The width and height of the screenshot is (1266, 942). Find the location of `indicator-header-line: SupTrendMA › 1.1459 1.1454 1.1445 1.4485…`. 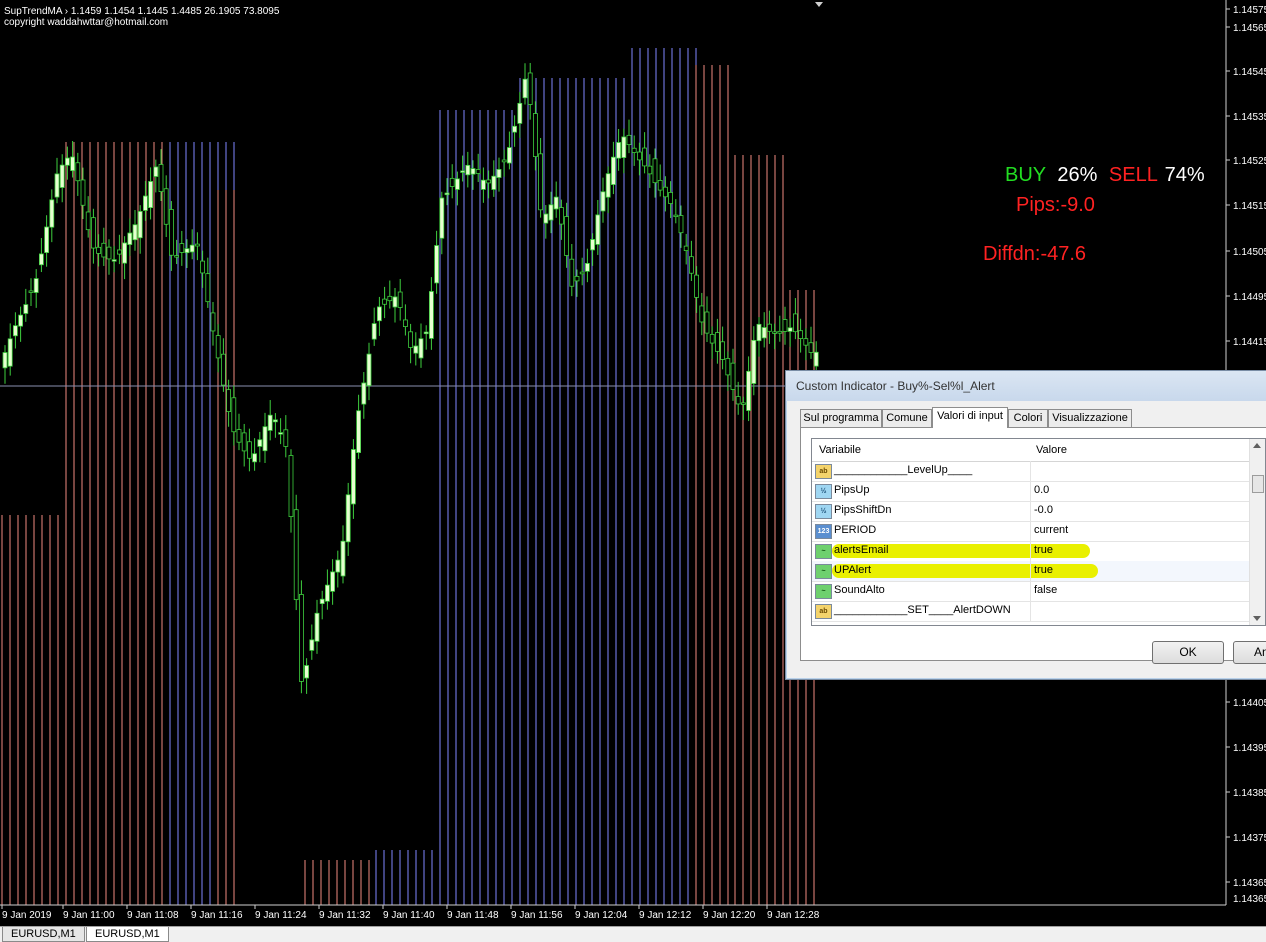

indicator-header-line: SupTrendMA › 1.1459 1.1454 1.1445 1.4485… is located at coordinates (142, 11).